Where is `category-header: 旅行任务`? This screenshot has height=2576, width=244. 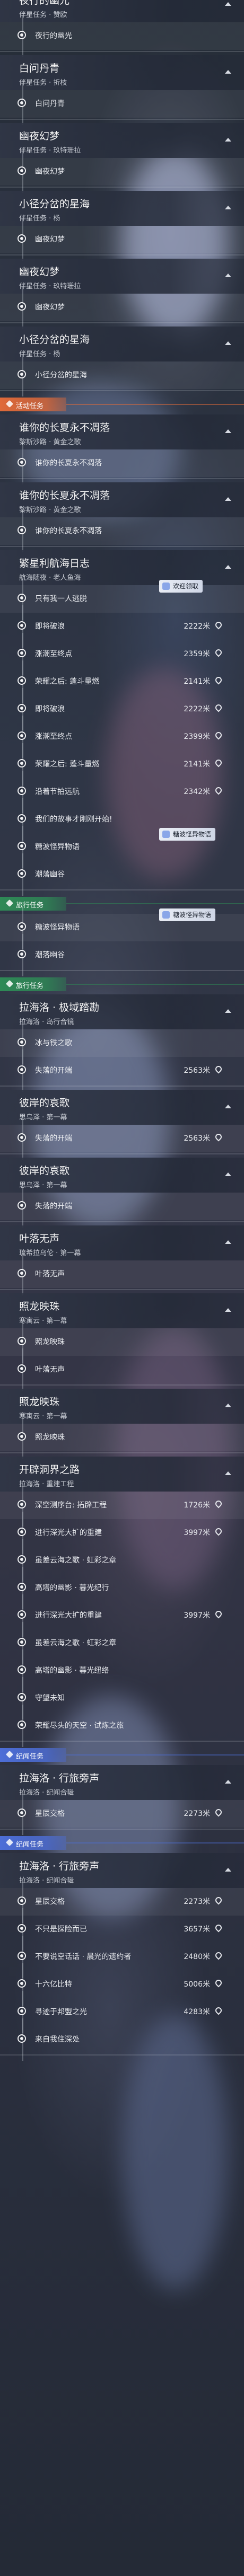
category-header: 旅行任务 is located at coordinates (122, 984).